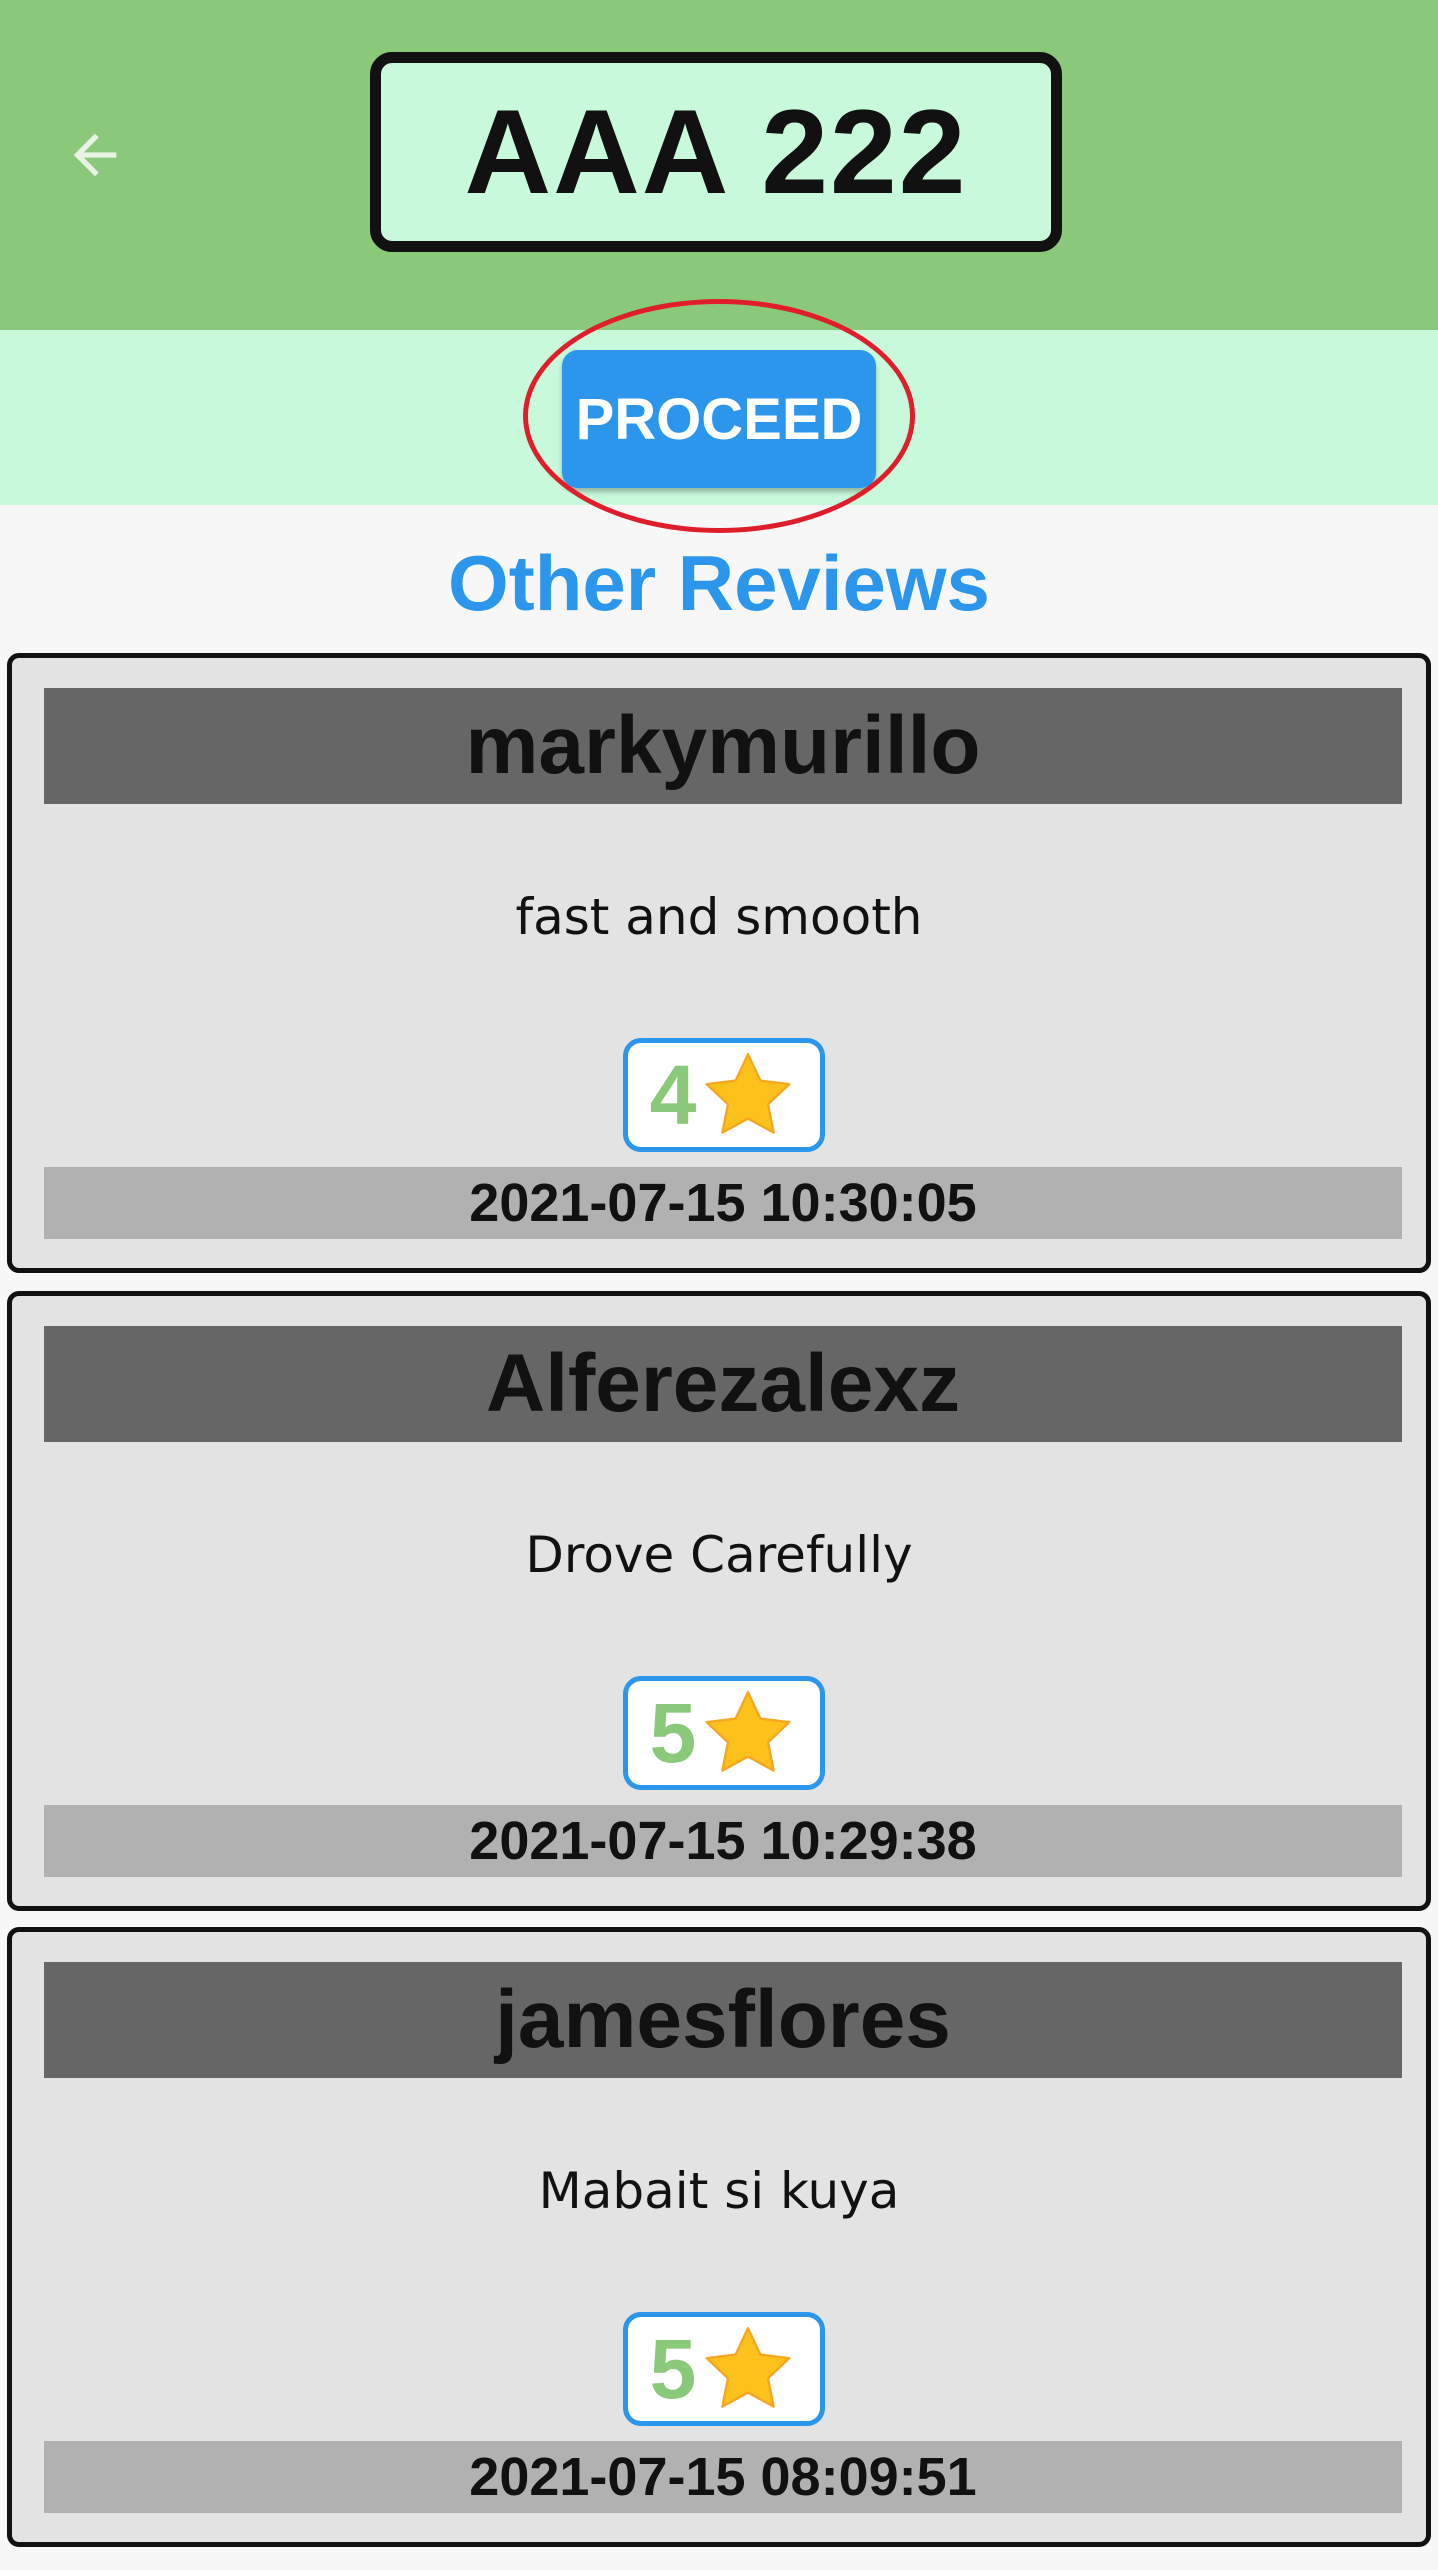 This screenshot has height=2570, width=1438. I want to click on review-date: 2021-07-15 10:29:38, so click(723, 1841).